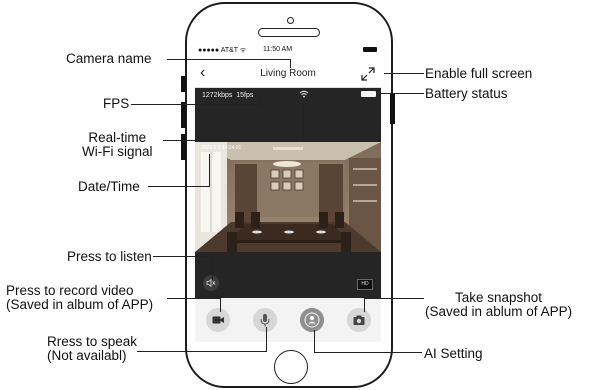  What do you see at coordinates (288, 320) in the screenshot?
I see `control-bar` at bounding box center [288, 320].